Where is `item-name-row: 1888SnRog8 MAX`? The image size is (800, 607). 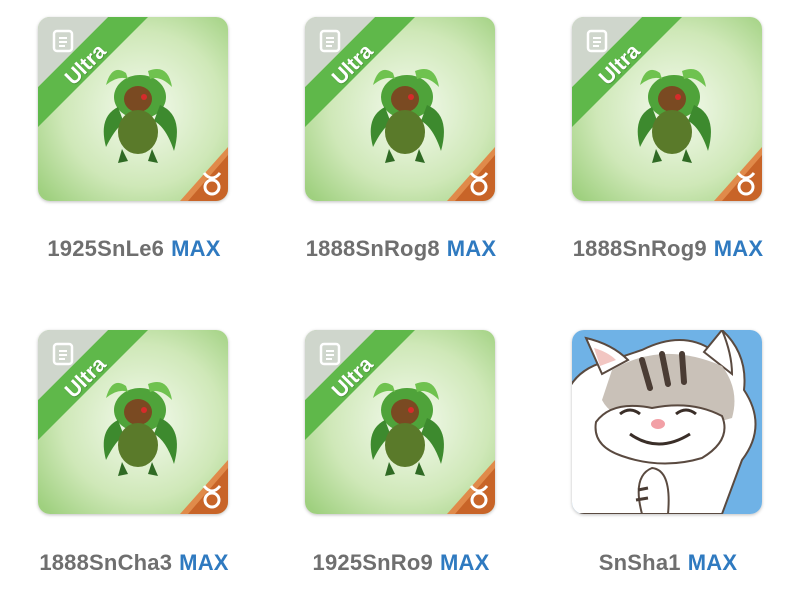
item-name-row: 1888SnRog8 MAX is located at coordinates (401, 249).